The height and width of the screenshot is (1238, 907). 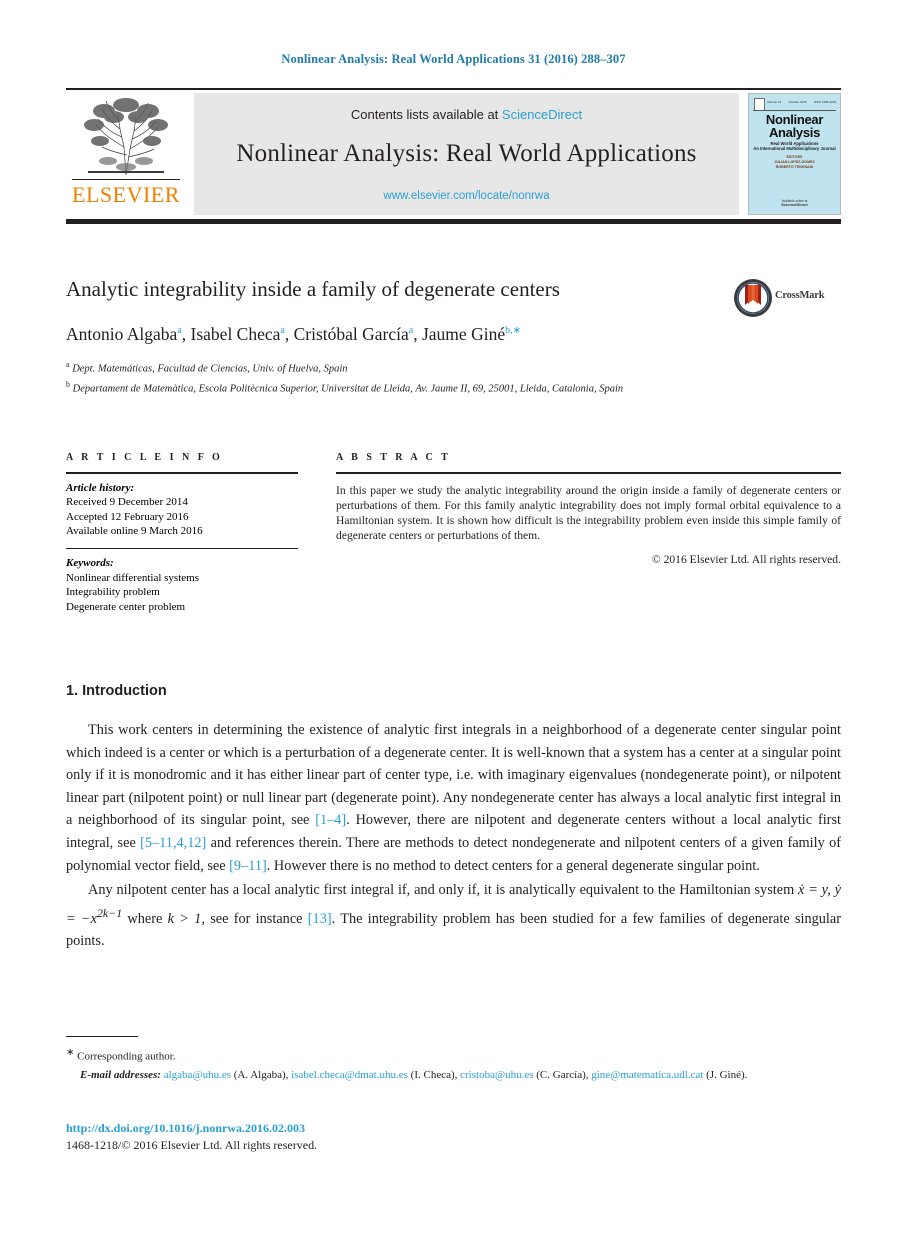 I want to click on email-person: (A. Algaba), so click(x=259, y=1074).